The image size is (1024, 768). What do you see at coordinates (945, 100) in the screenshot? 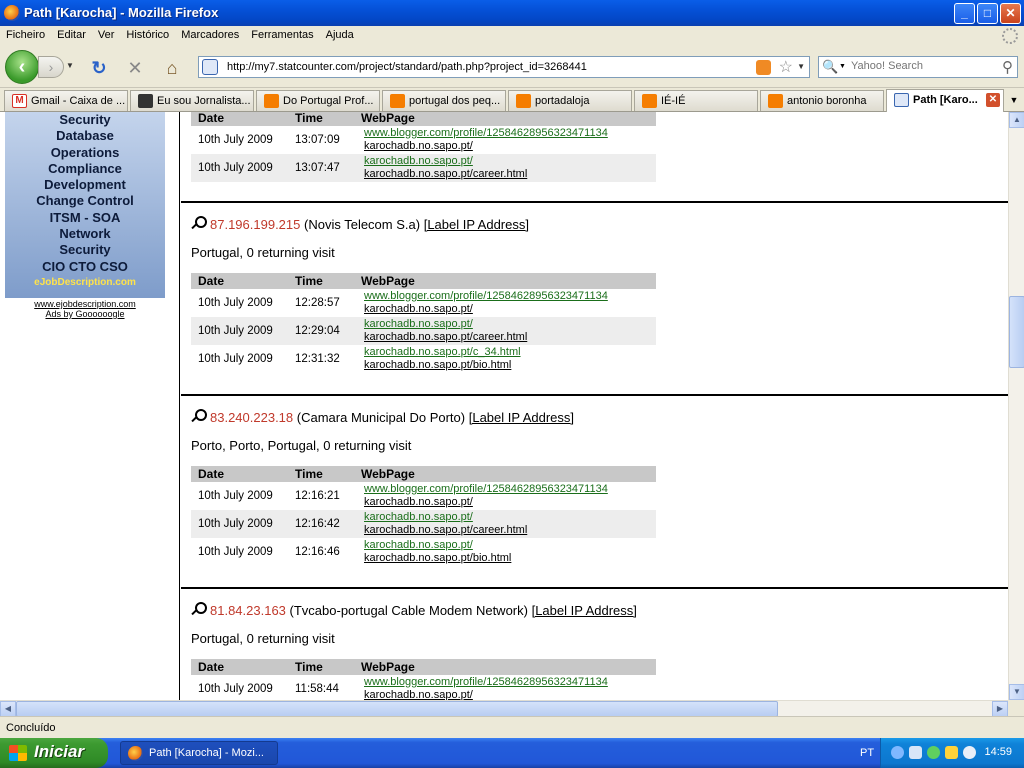
I see `tab-path-karocha: Path [Karo... ✕` at bounding box center [945, 100].